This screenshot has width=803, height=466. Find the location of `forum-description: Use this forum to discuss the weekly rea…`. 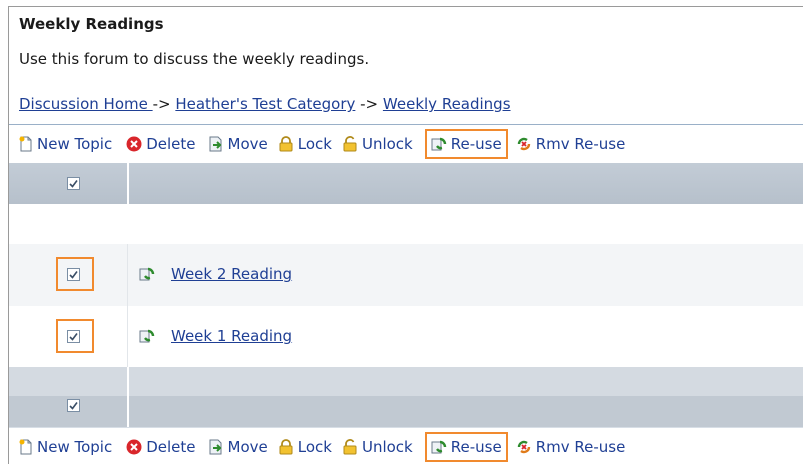

forum-description: Use this forum to discuss the weekly rea… is located at coordinates (194, 59).